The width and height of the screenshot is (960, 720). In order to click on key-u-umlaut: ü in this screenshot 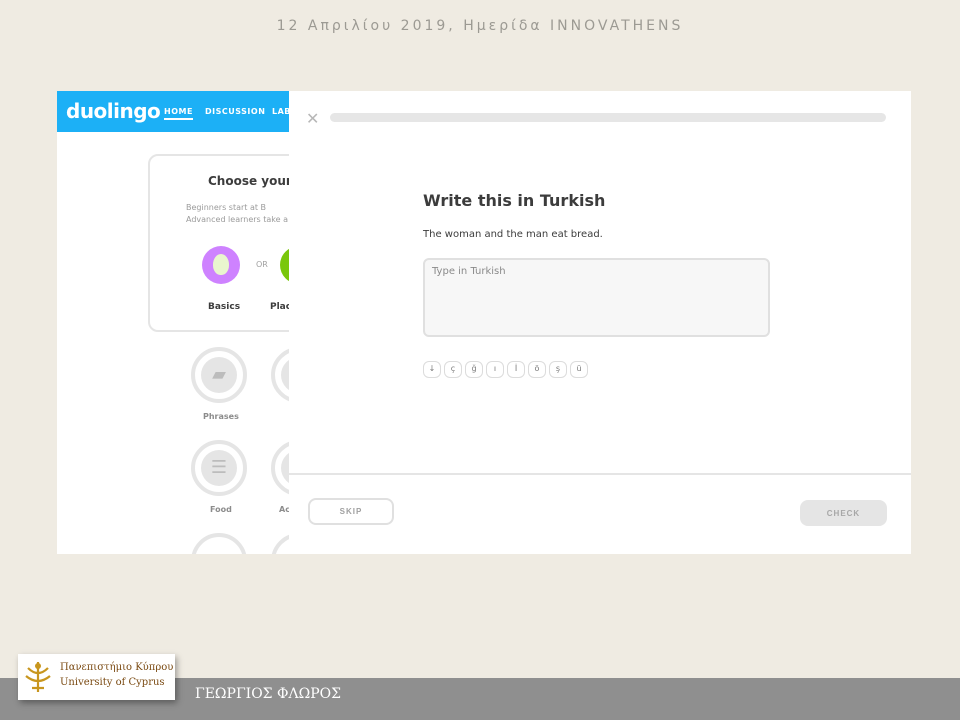, I will do `click(579, 369)`.